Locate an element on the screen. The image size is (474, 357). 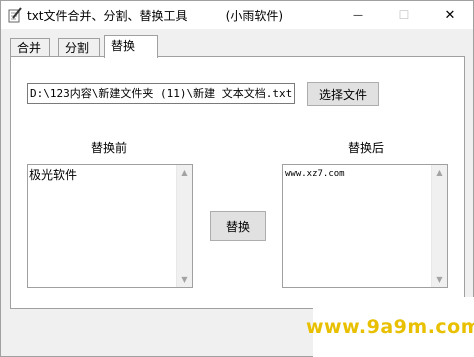
maximize-icon: ☐ is located at coordinates (404, 15).